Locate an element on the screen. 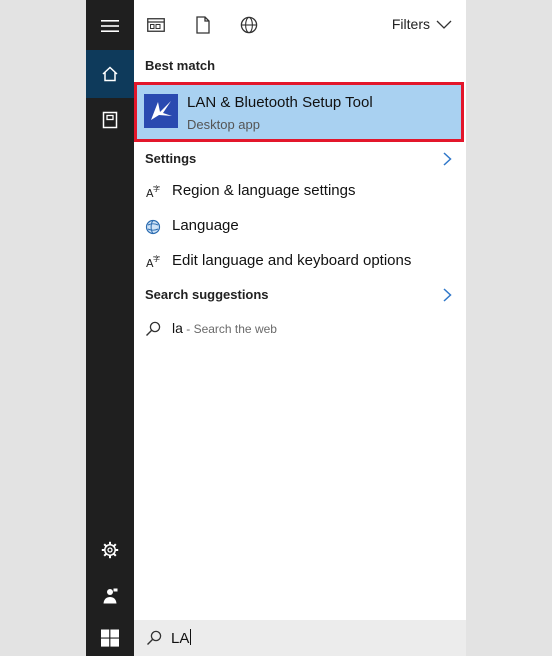 The width and height of the screenshot is (552, 656). settings-item-keyboard-options: A 字 Edit language and keyboard options is located at coordinates (300, 261).